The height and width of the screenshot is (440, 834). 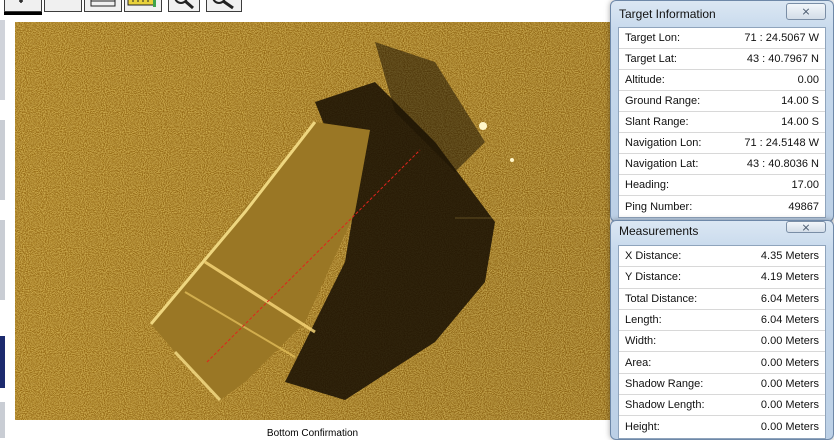 I want to click on row-label: Altitude:, so click(x=645, y=80).